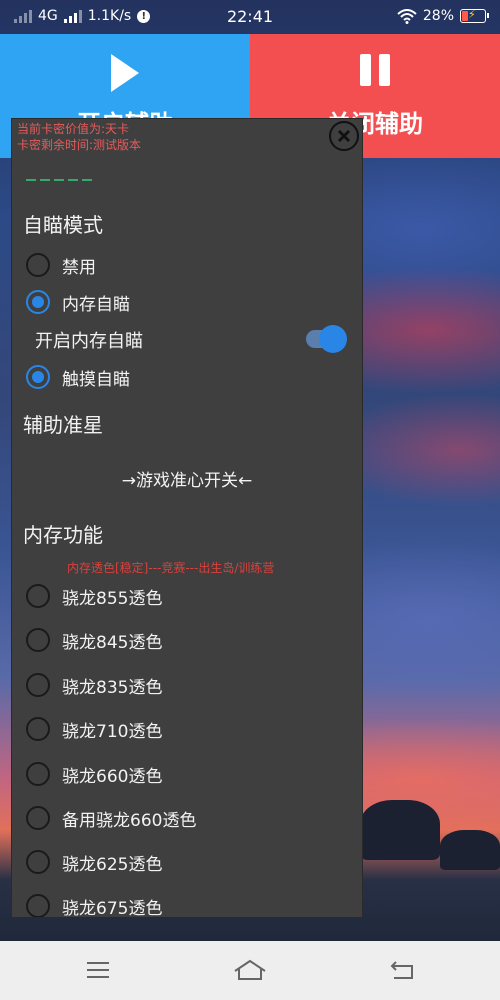 The image size is (500, 1000). I want to click on card-remaining-text: 卡密剩余时间:测试版本, so click(79, 145).